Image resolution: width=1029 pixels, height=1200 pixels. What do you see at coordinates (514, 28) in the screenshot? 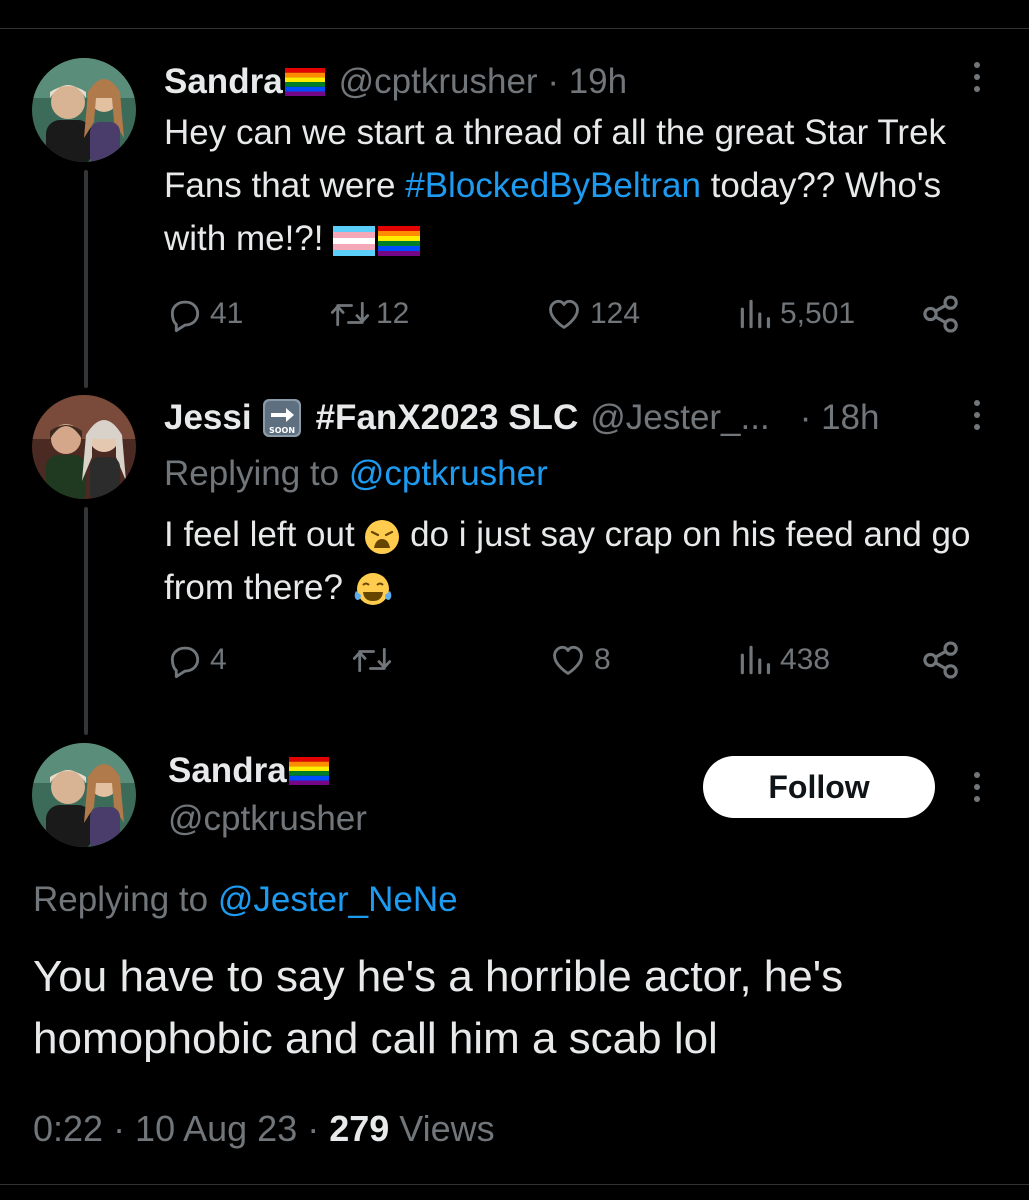
I see `top-divider` at bounding box center [514, 28].